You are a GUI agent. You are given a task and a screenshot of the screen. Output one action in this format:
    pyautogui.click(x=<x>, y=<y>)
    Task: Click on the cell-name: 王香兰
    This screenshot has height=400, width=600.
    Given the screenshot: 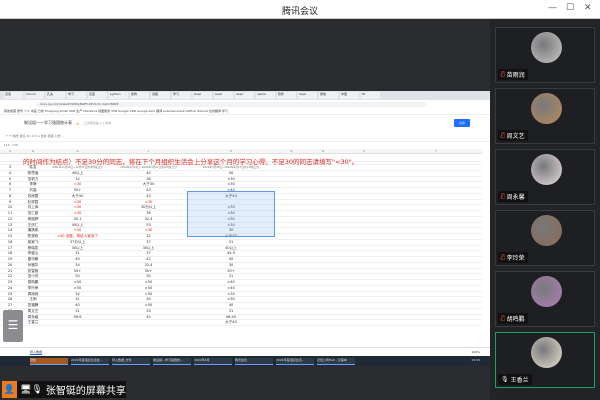 What is the action you would take?
    pyautogui.click(x=33, y=322)
    